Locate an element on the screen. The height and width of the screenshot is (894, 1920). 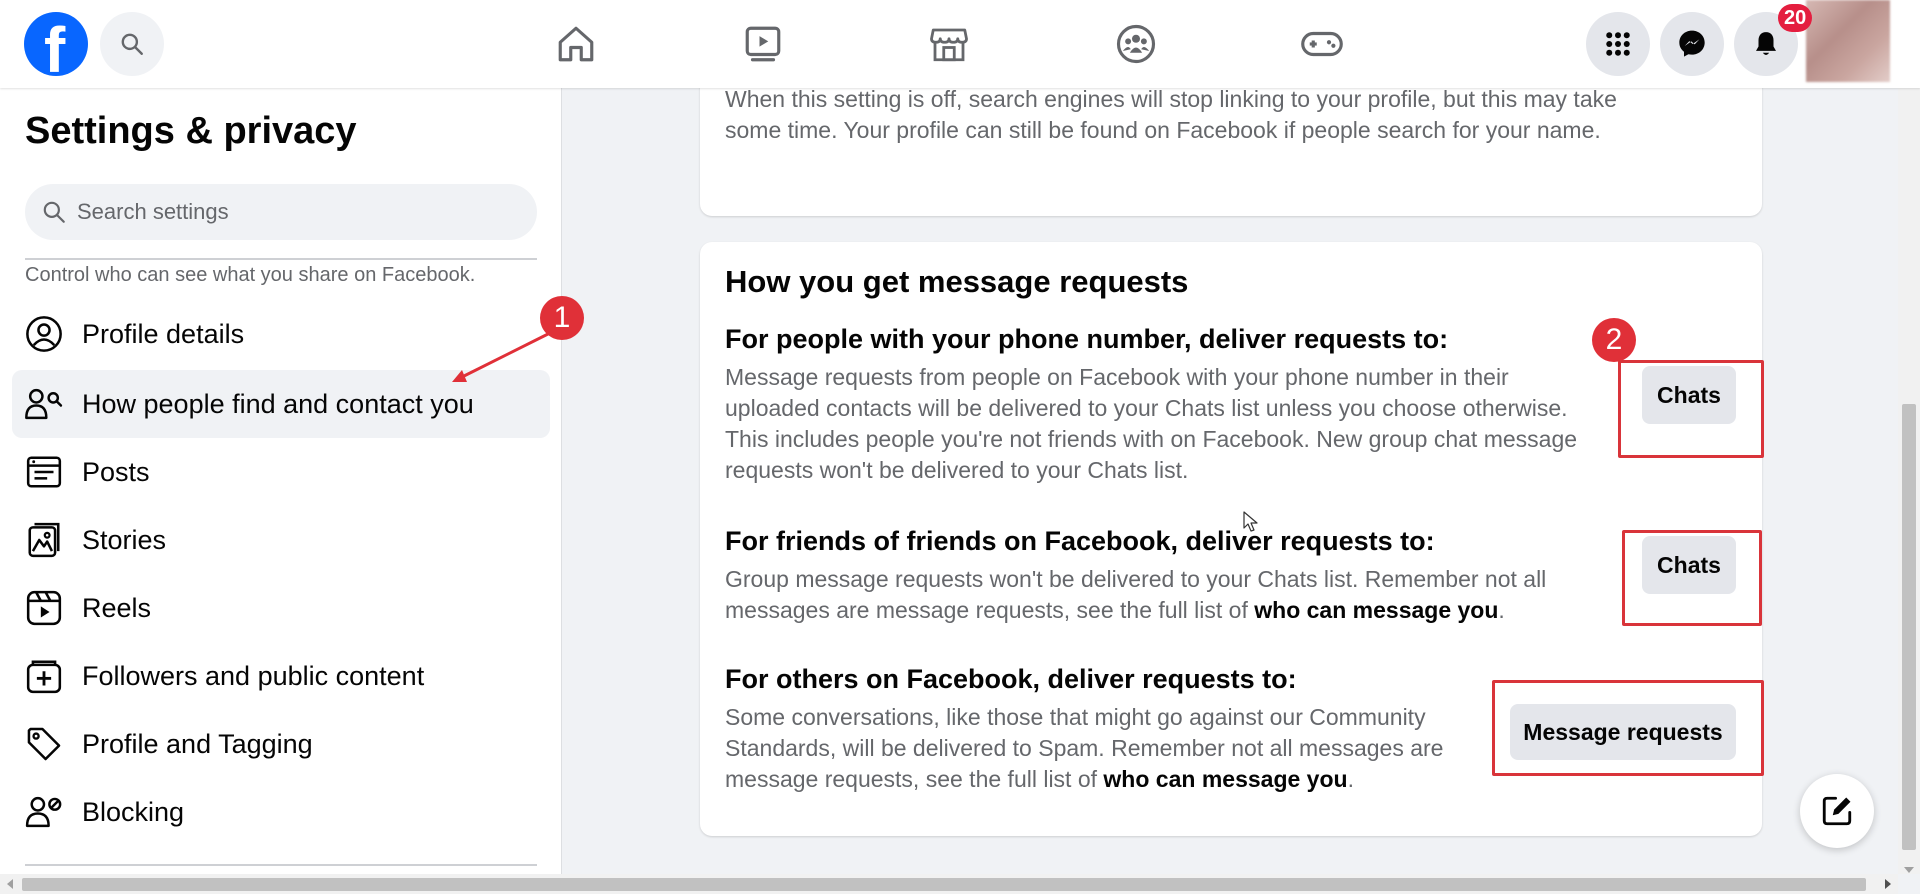
facebook-logo: f is located at coordinates (56, 44).